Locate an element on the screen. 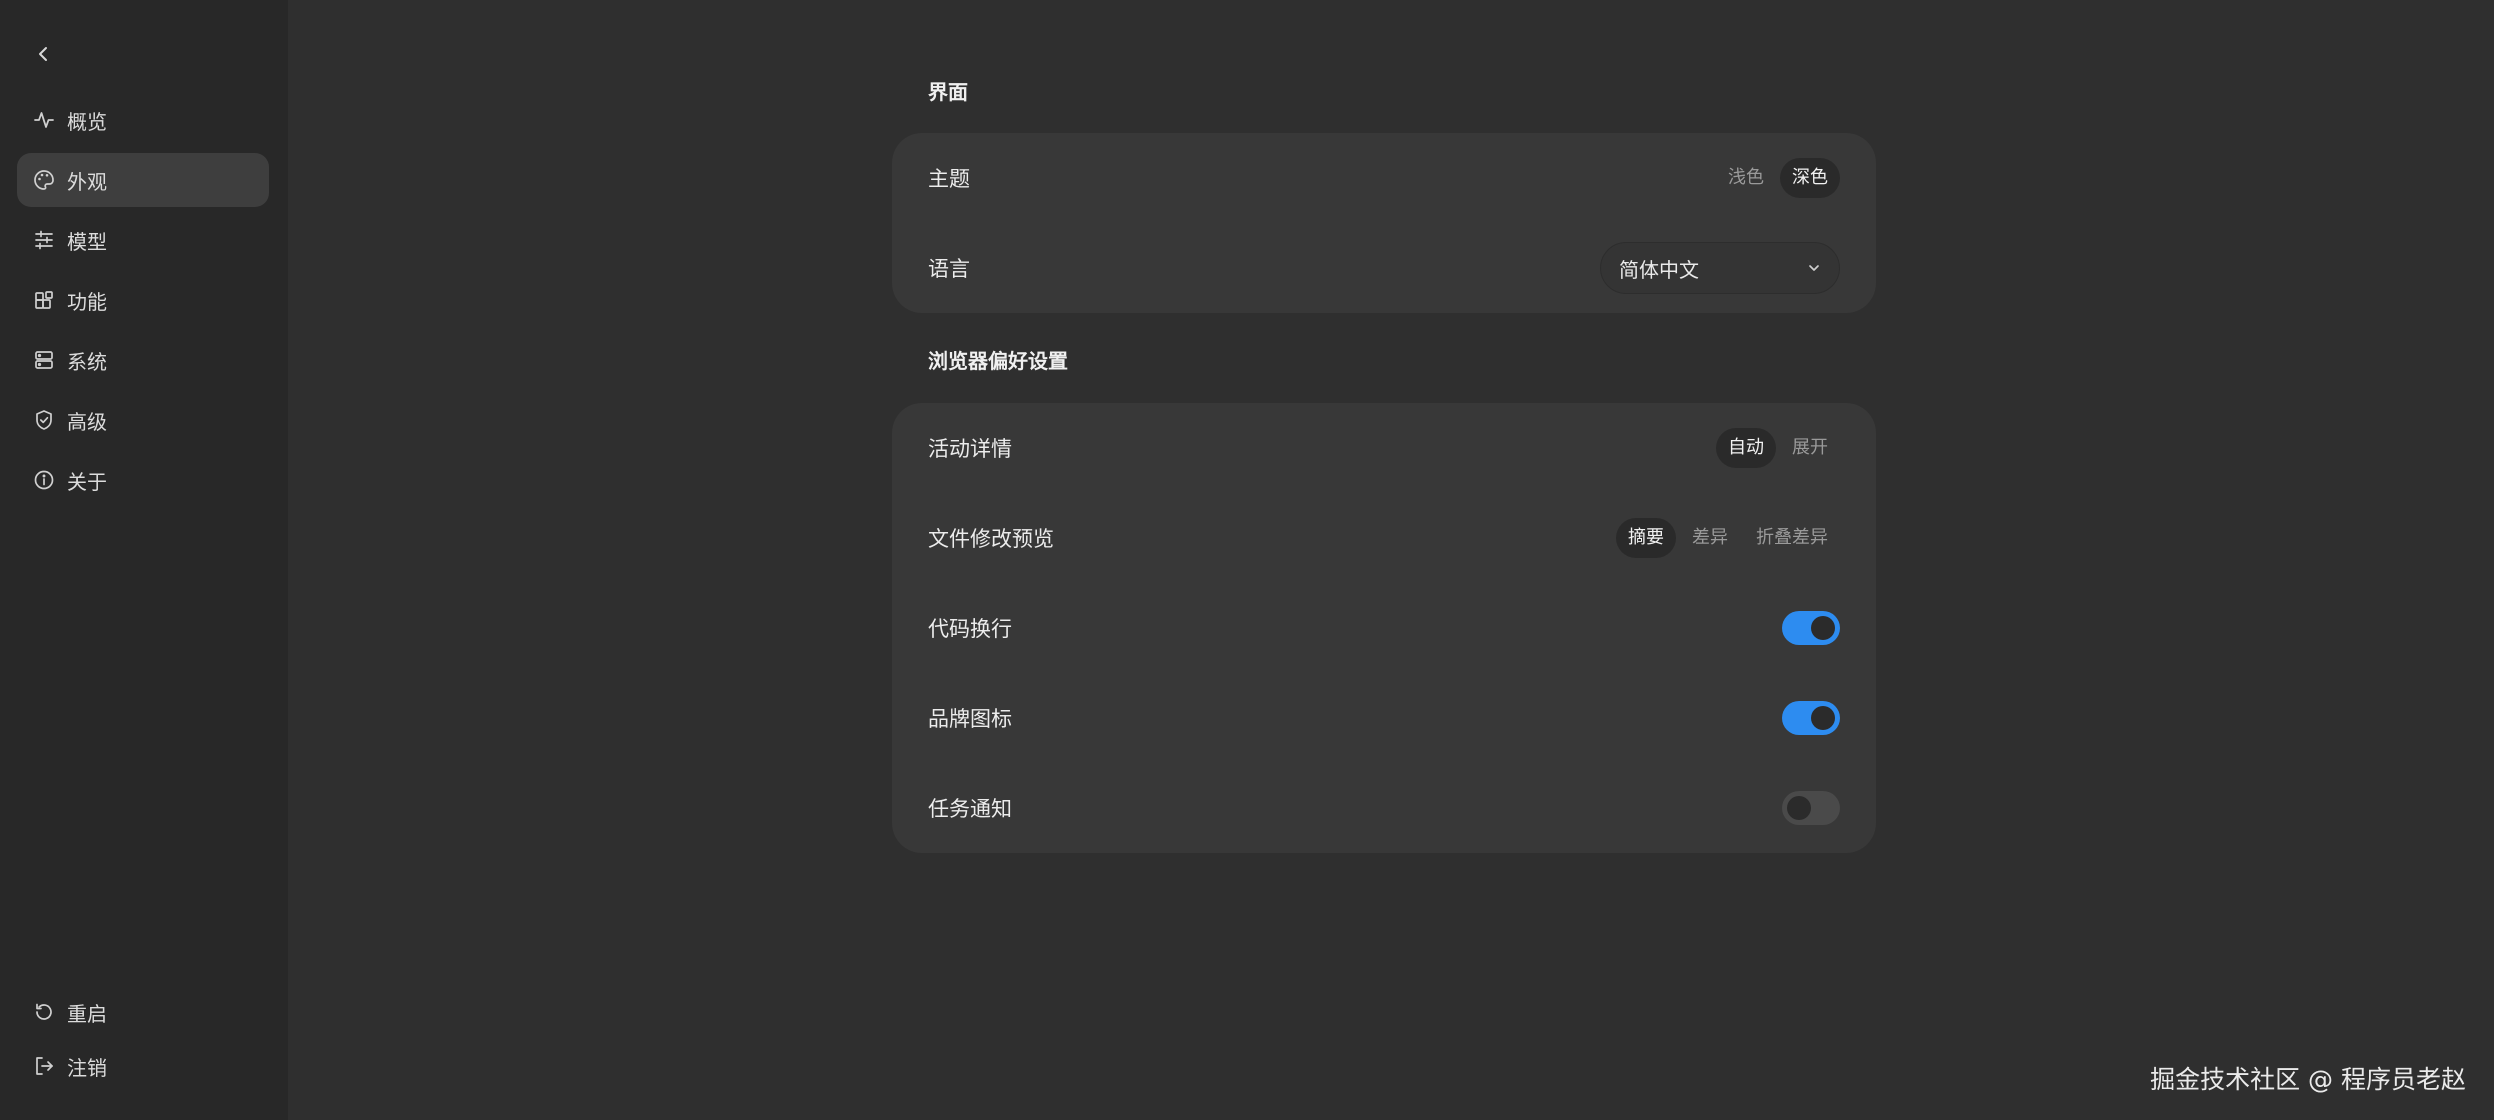 This screenshot has width=2494, height=1120. palette-icon is located at coordinates (44, 180).